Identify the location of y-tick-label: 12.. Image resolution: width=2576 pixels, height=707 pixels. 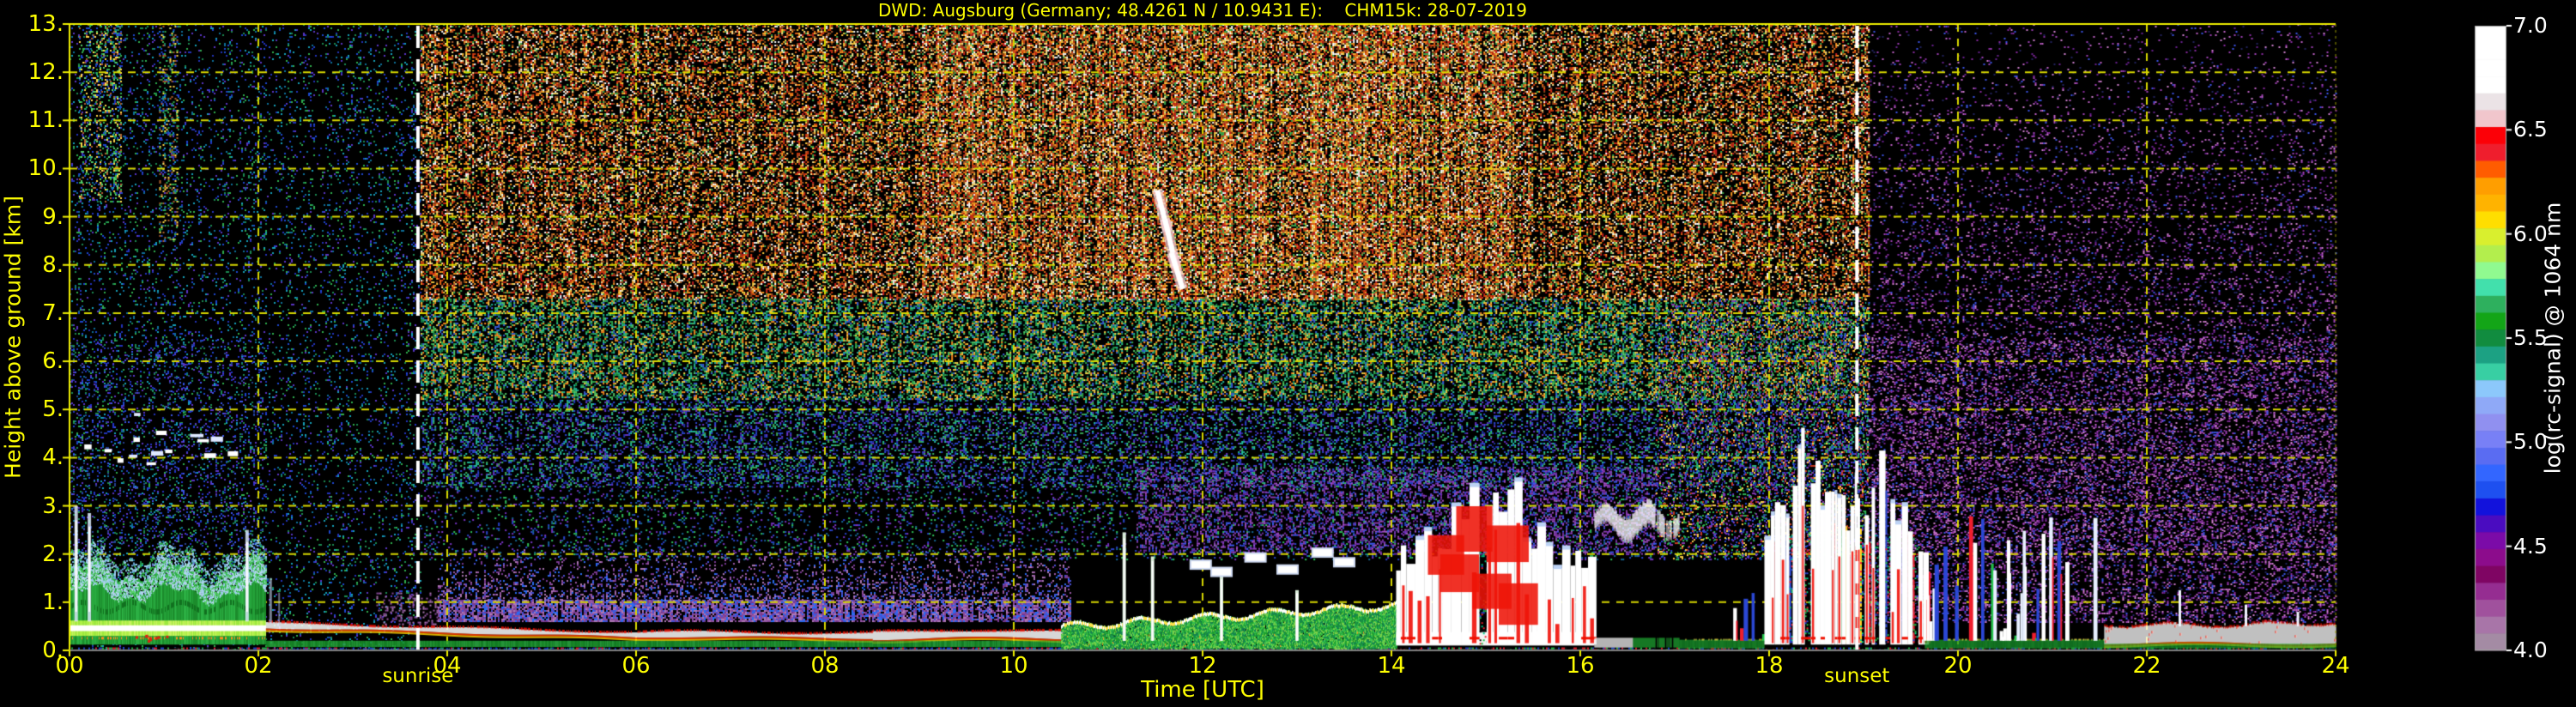
(45, 72).